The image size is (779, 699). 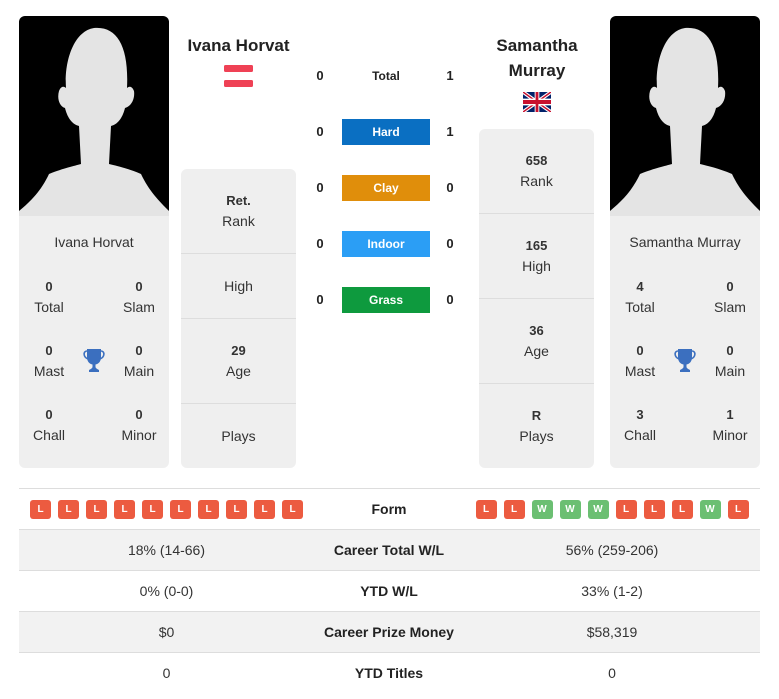 I want to click on row-label: Career Prize Money, so click(x=389, y=632).